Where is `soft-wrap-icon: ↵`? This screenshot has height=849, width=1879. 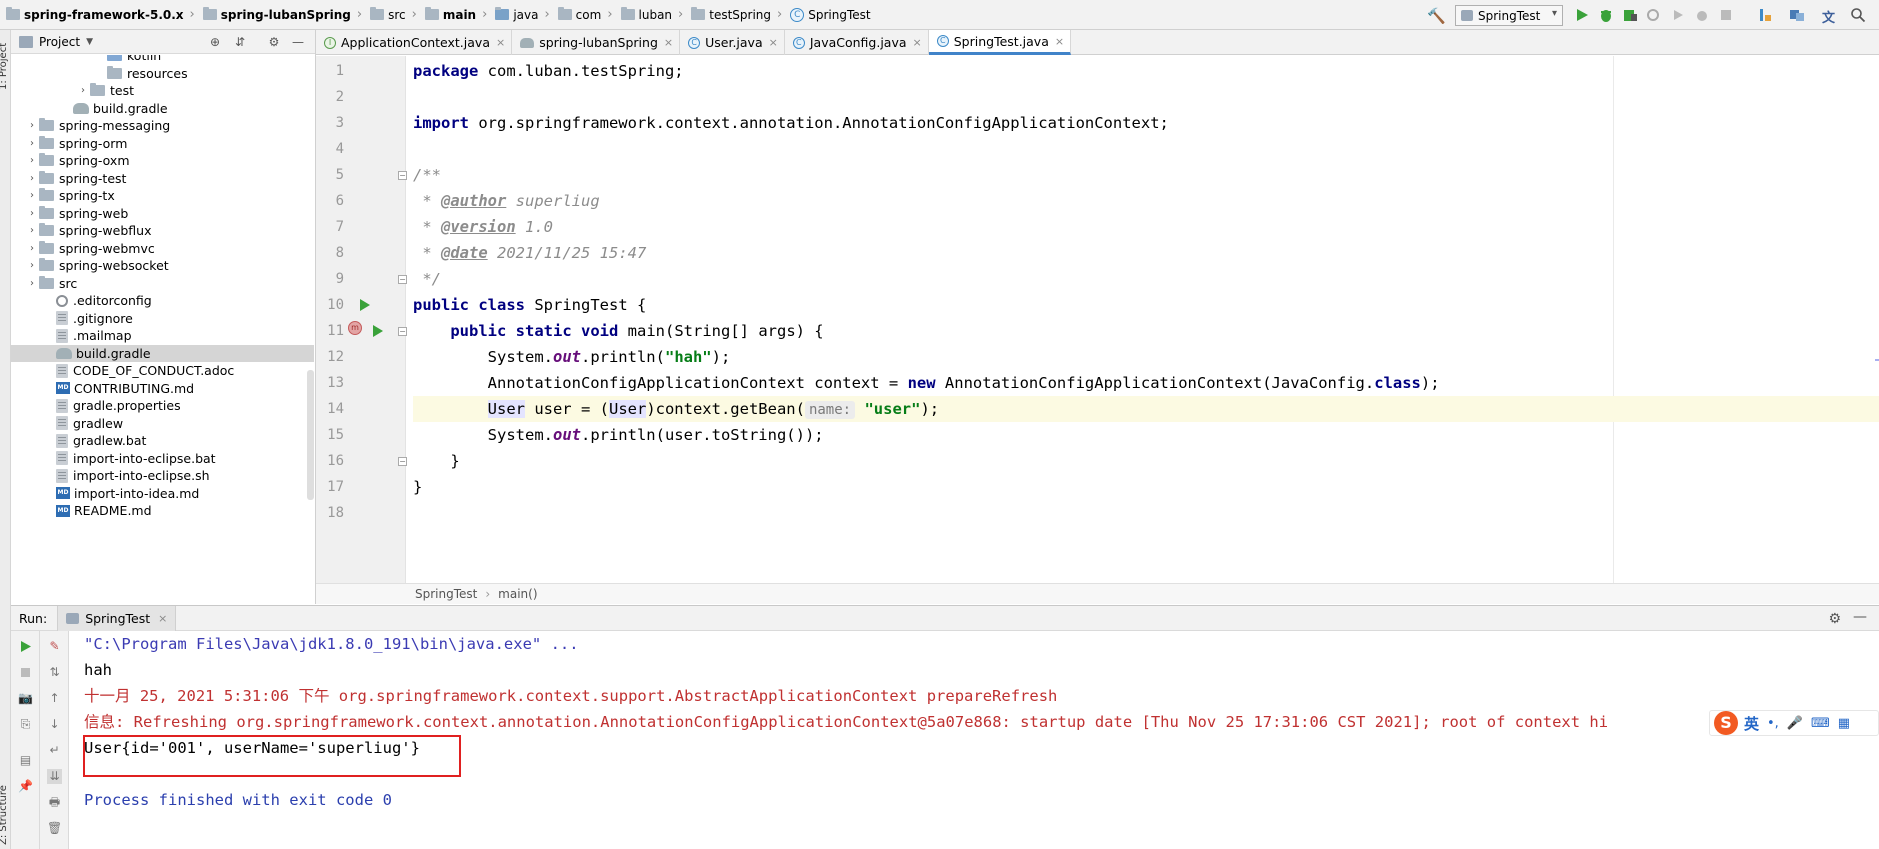
soft-wrap-icon: ↵ is located at coordinates (54, 750).